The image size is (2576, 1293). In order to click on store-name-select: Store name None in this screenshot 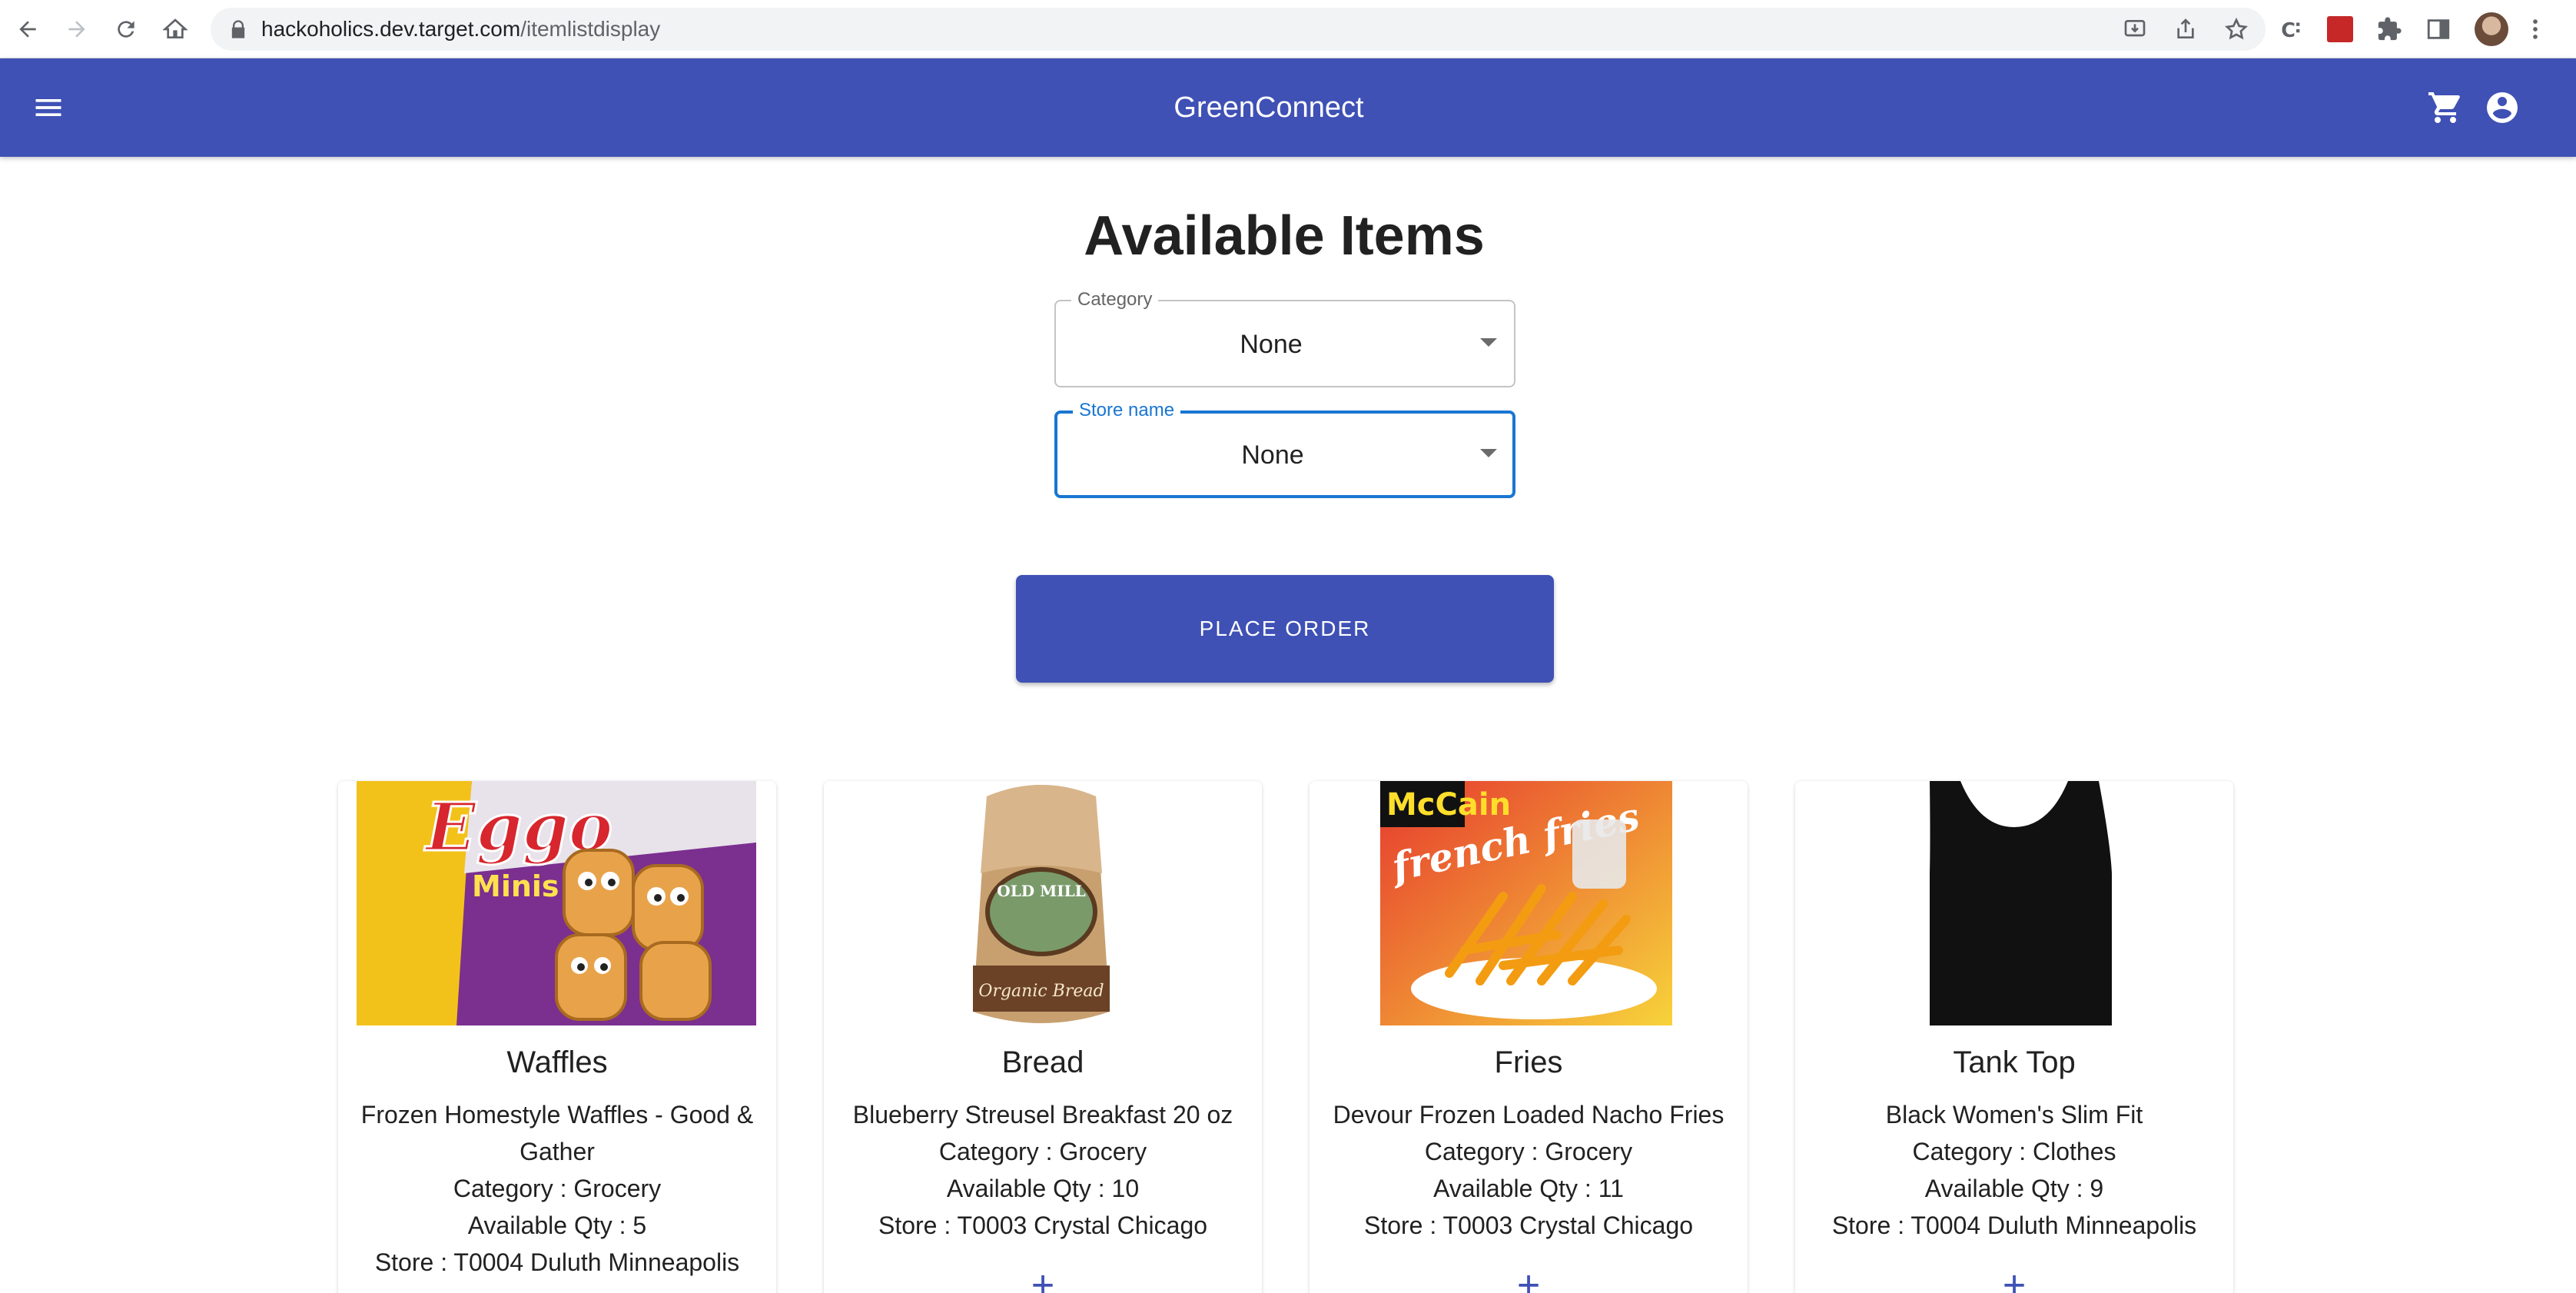, I will do `click(1284, 449)`.